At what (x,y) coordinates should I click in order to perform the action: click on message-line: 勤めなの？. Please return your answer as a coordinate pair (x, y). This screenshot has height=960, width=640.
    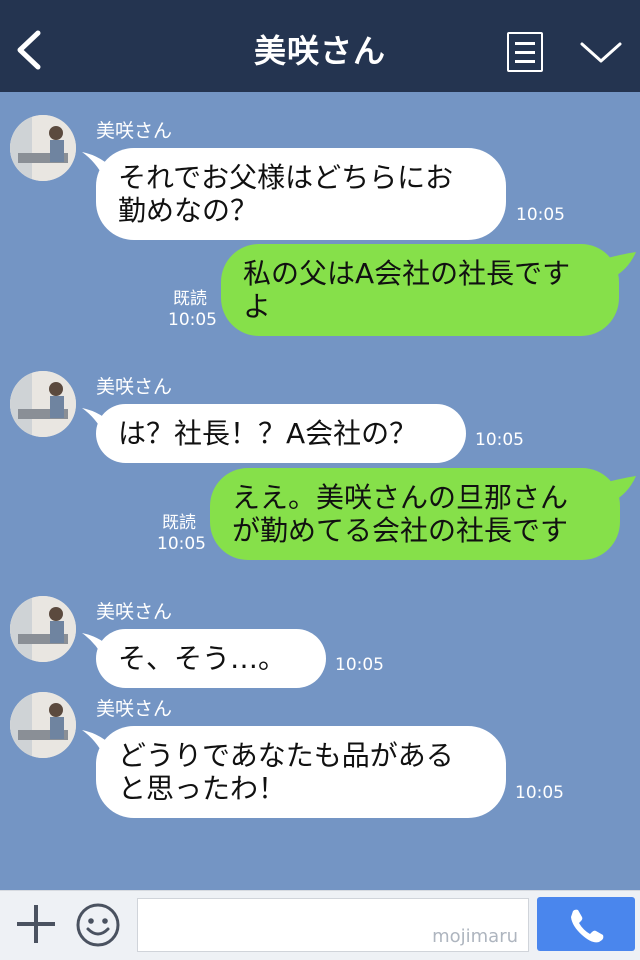
    Looking at the image, I should click on (188, 210).